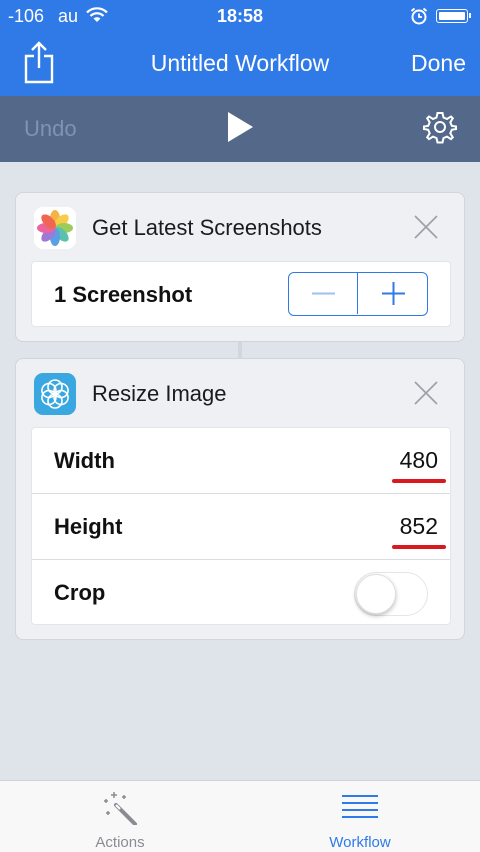  I want to click on editor-toolbar: Undo, so click(240, 129).